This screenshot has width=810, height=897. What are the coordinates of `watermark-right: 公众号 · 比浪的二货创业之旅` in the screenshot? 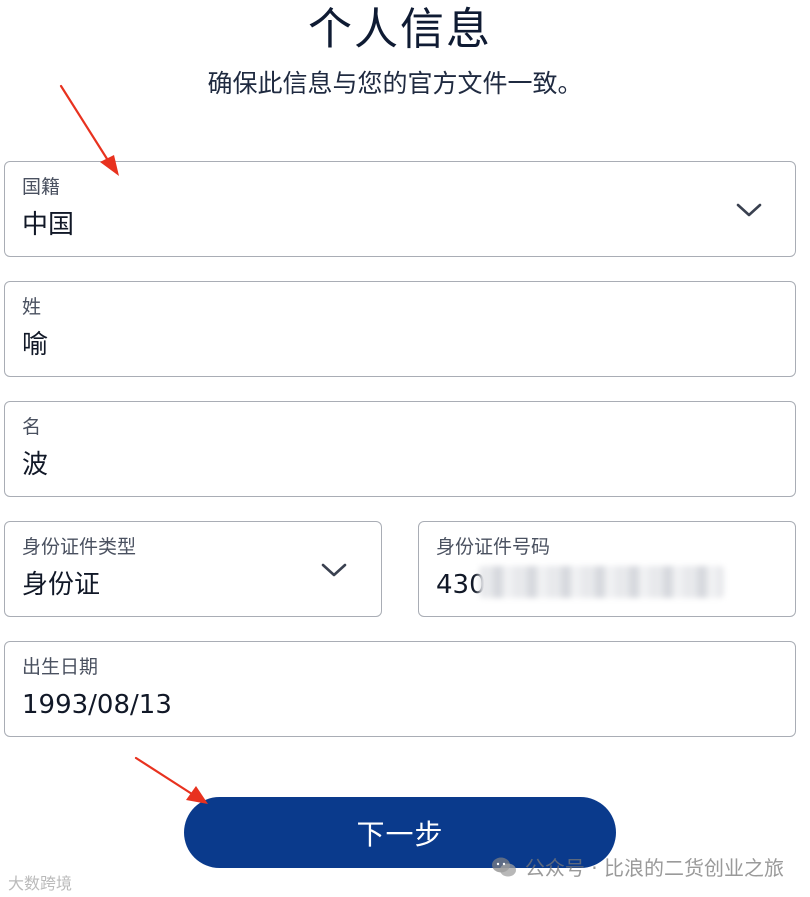 It's located at (637, 866).